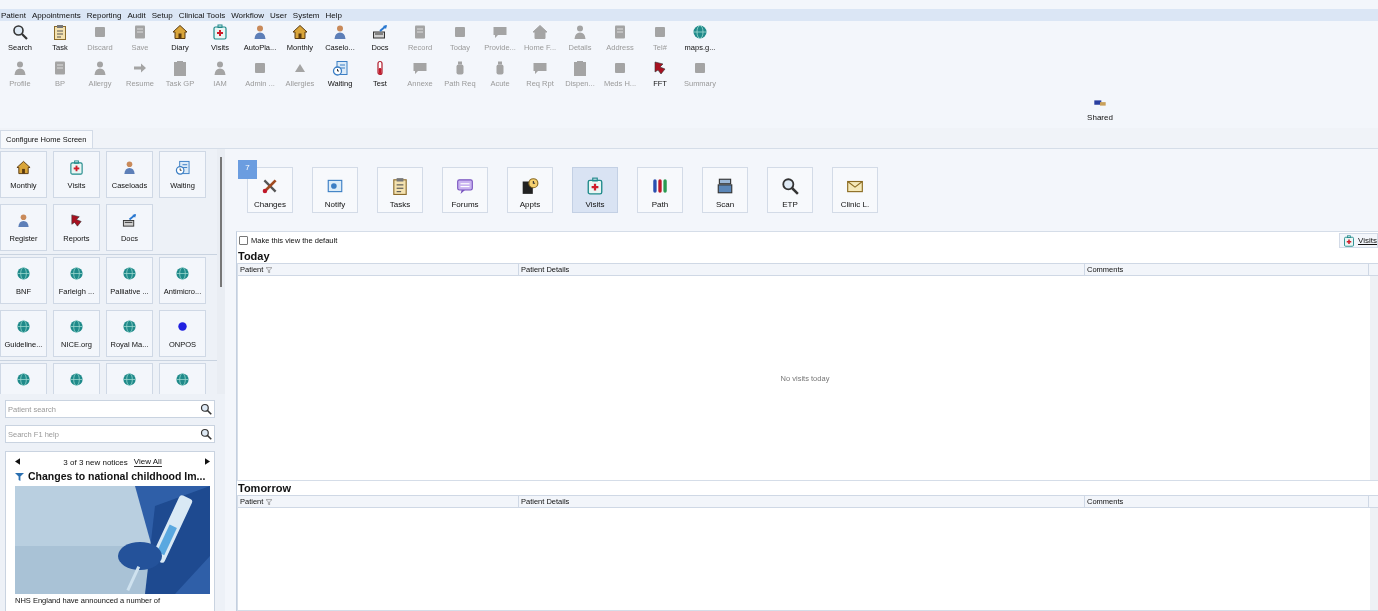  I want to click on visits-button: Visits, so click(1358, 240).